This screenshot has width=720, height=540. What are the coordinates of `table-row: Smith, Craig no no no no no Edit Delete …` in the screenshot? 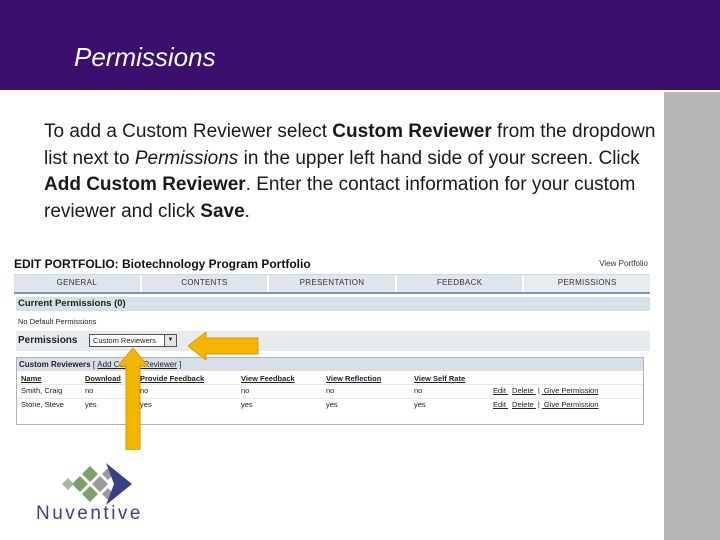 It's located at (330, 391).